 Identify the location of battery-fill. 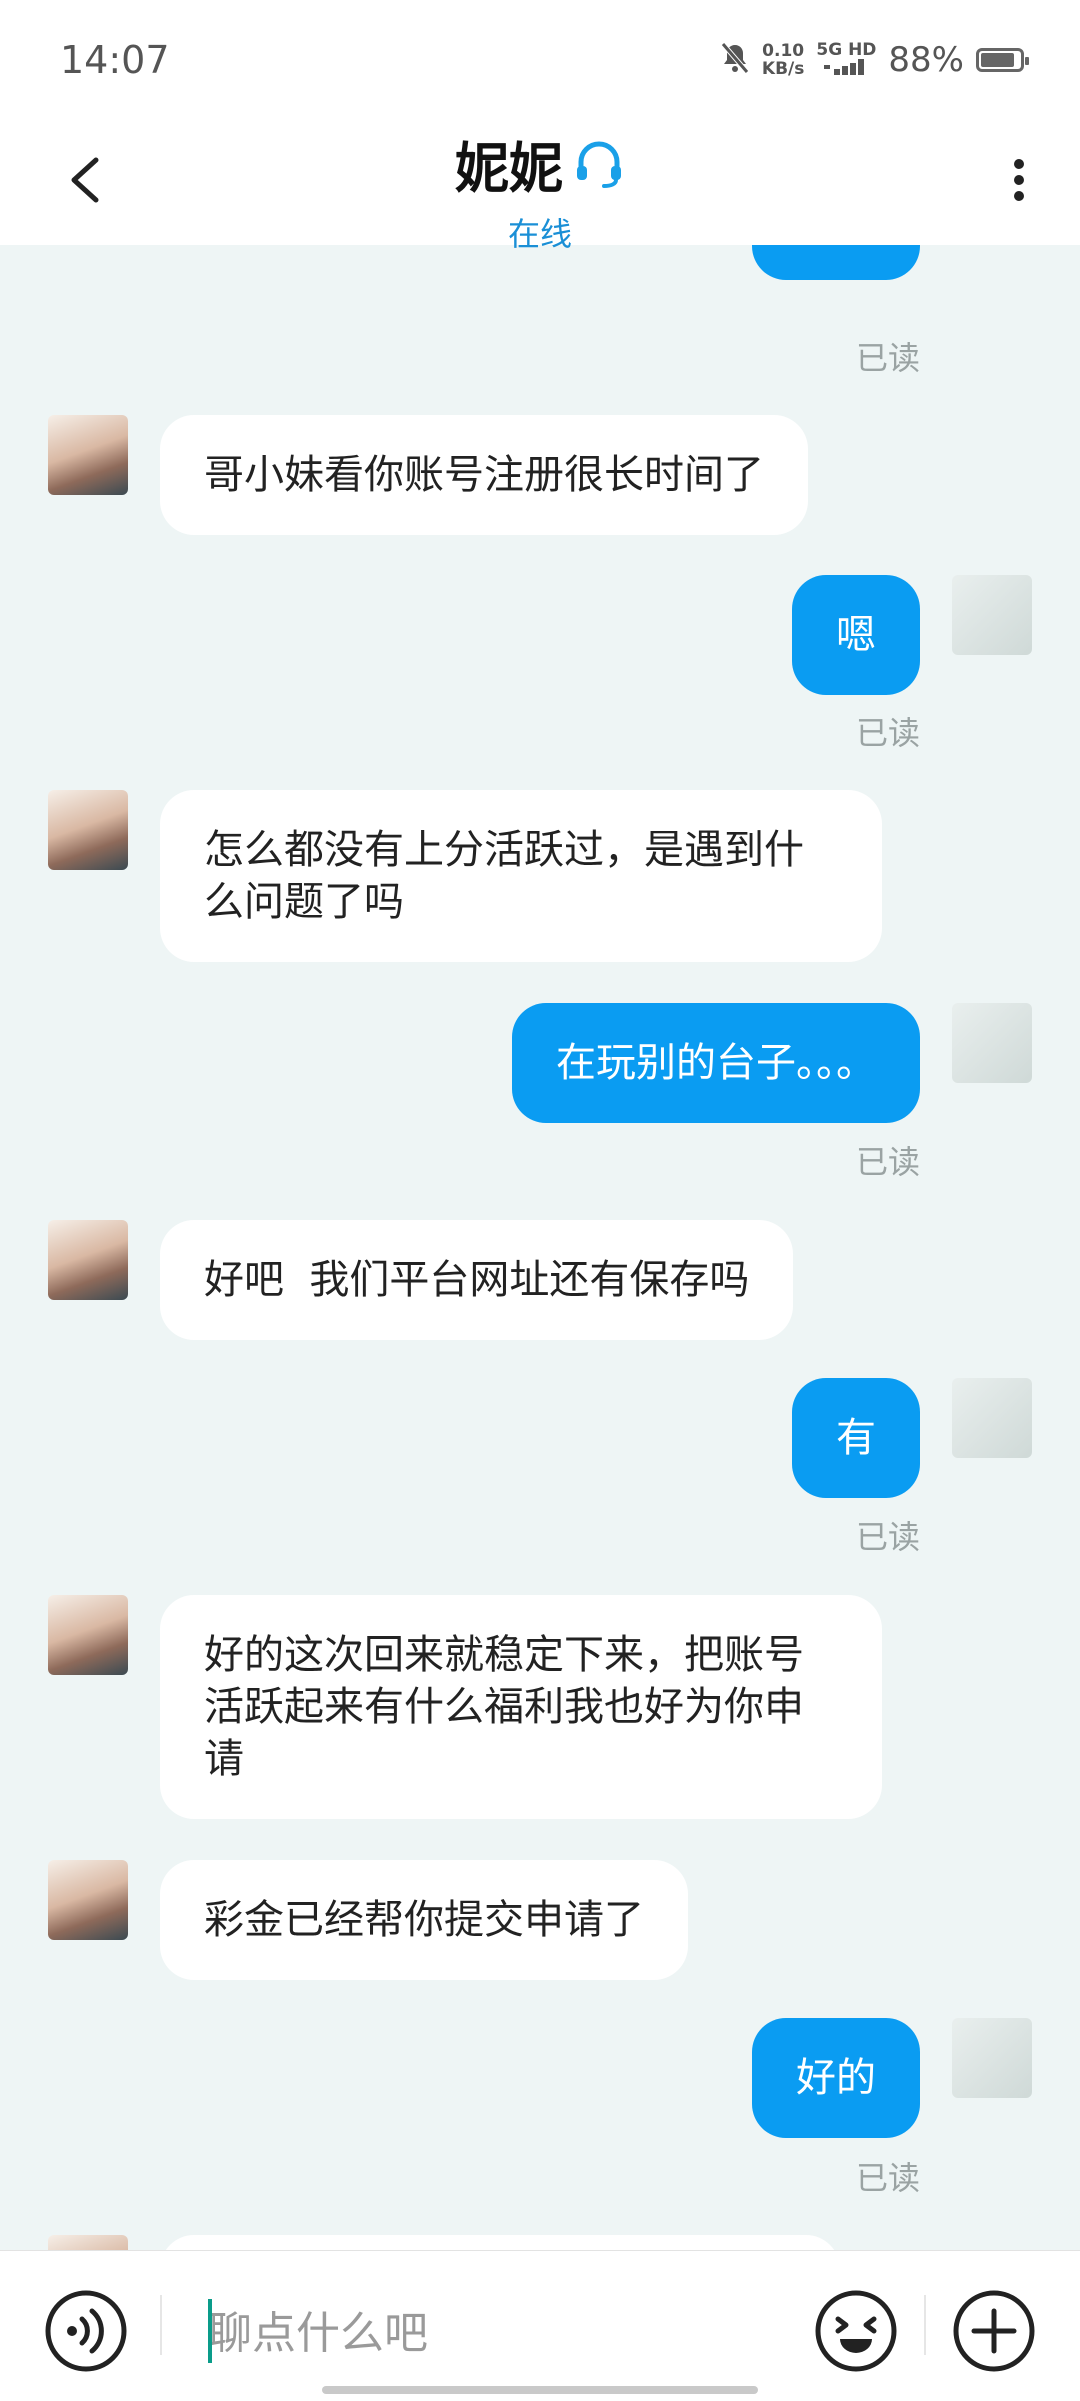
(997, 60).